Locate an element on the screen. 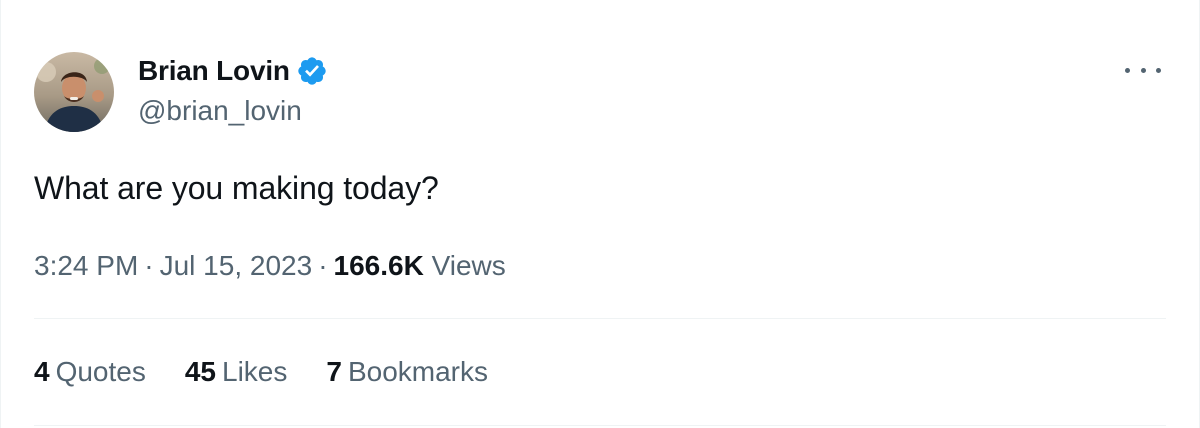  tweet-date: Jul 15, 2023 is located at coordinates (236, 265).